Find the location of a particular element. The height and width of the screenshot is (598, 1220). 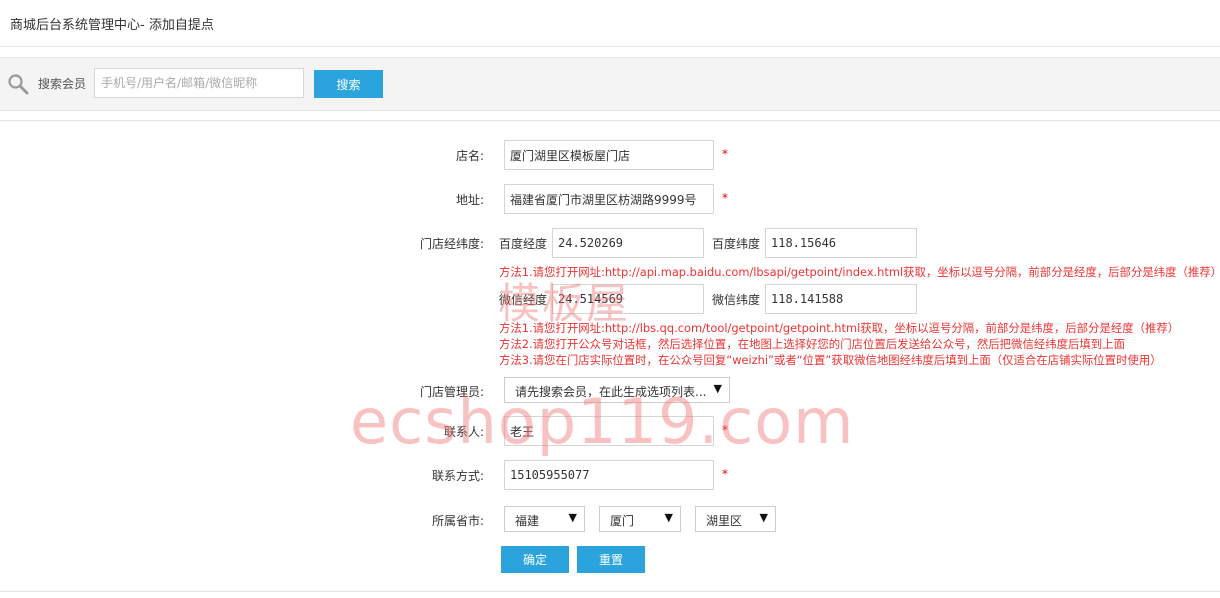

wechat-lat-input is located at coordinates (841, 299).